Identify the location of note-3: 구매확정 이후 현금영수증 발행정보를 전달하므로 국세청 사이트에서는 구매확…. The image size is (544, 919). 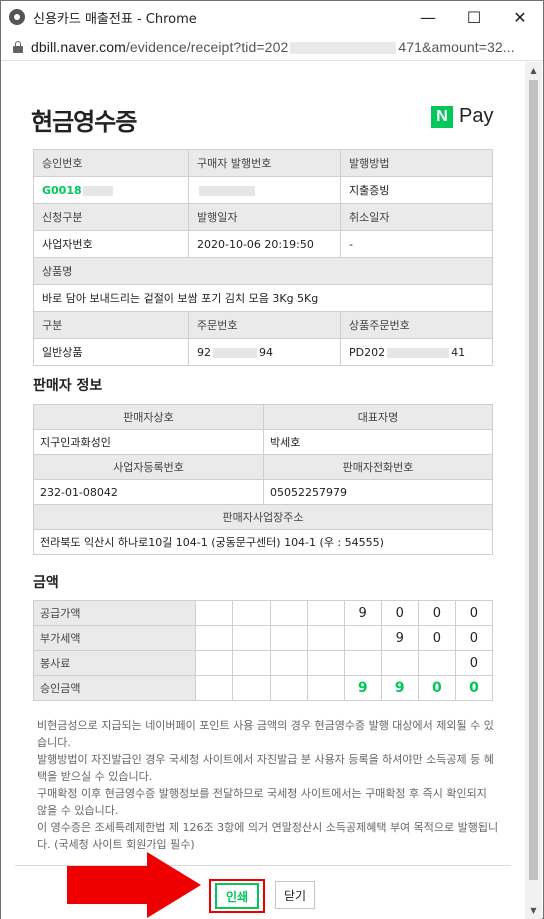
(262, 802).